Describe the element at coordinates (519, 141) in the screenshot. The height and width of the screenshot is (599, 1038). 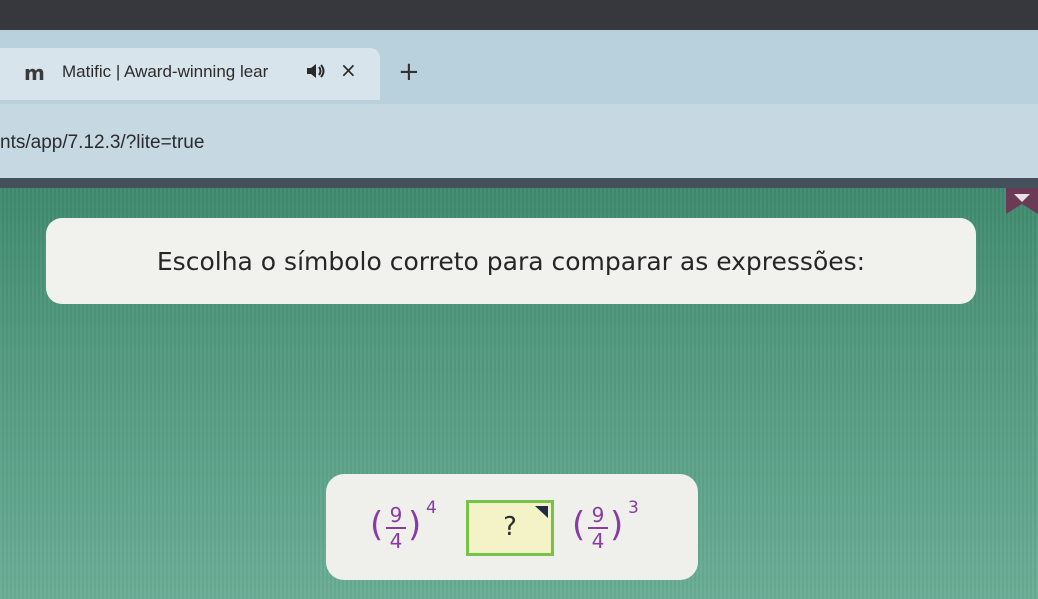
I see `address-bar: nts/app/7.12.3/?lite=true` at that location.